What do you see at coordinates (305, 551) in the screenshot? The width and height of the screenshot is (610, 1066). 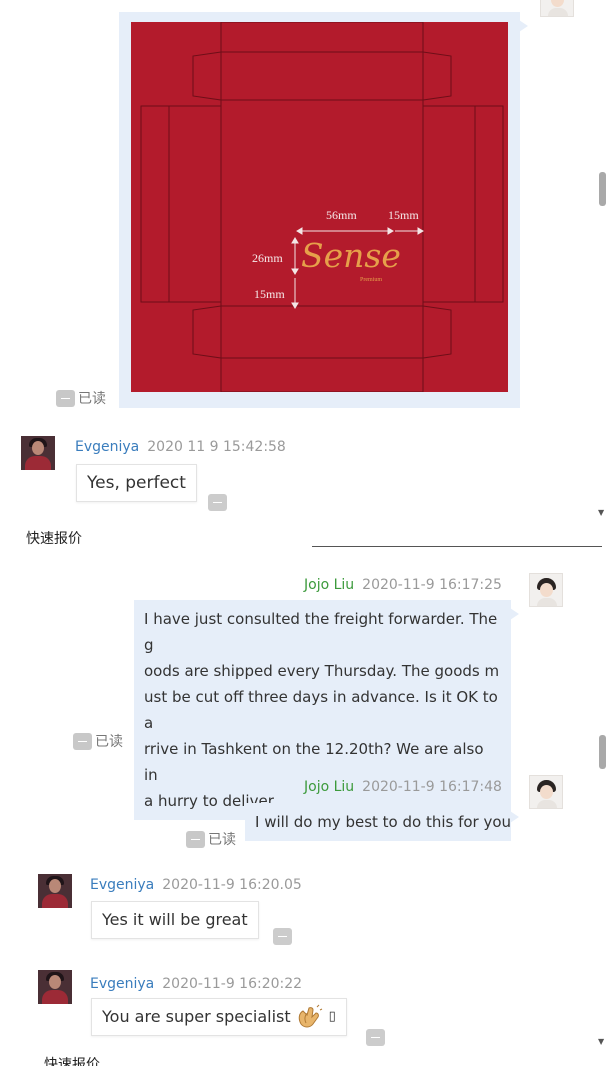 I see `pane-divider` at bounding box center [305, 551].